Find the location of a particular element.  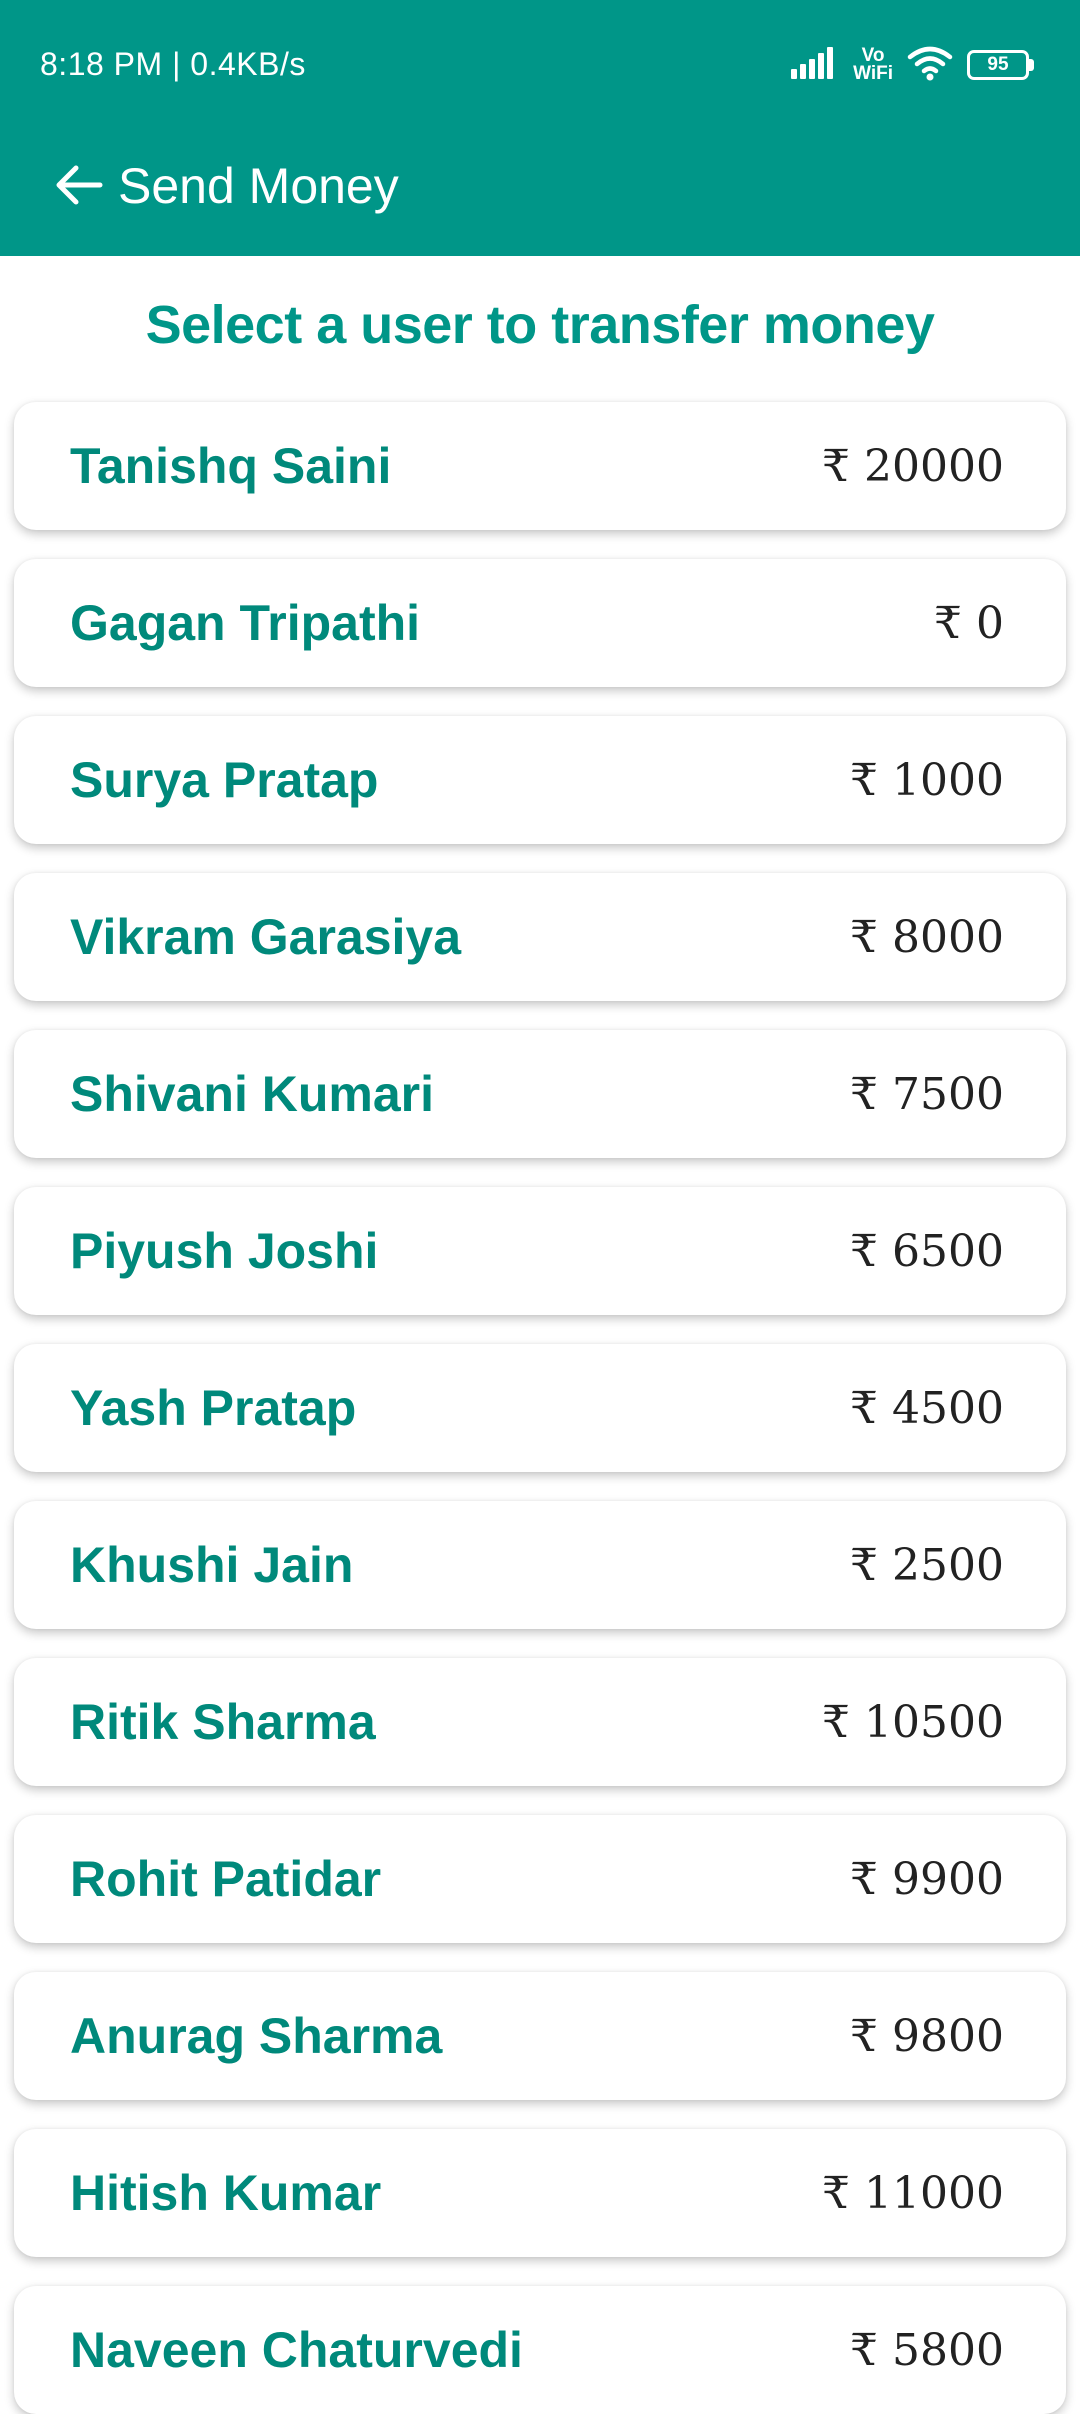

section-heading: Select a user to transfer money is located at coordinates (540, 325).